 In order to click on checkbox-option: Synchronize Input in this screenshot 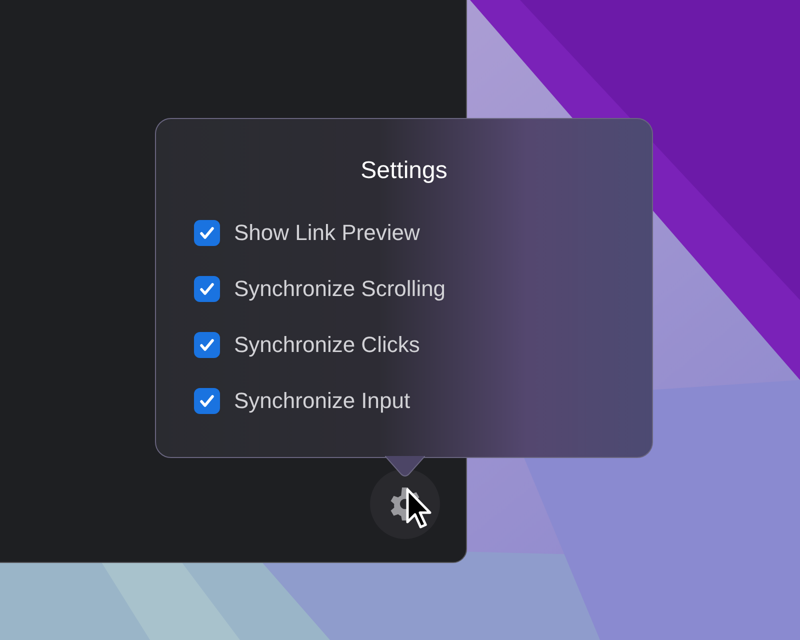, I will do `click(302, 401)`.